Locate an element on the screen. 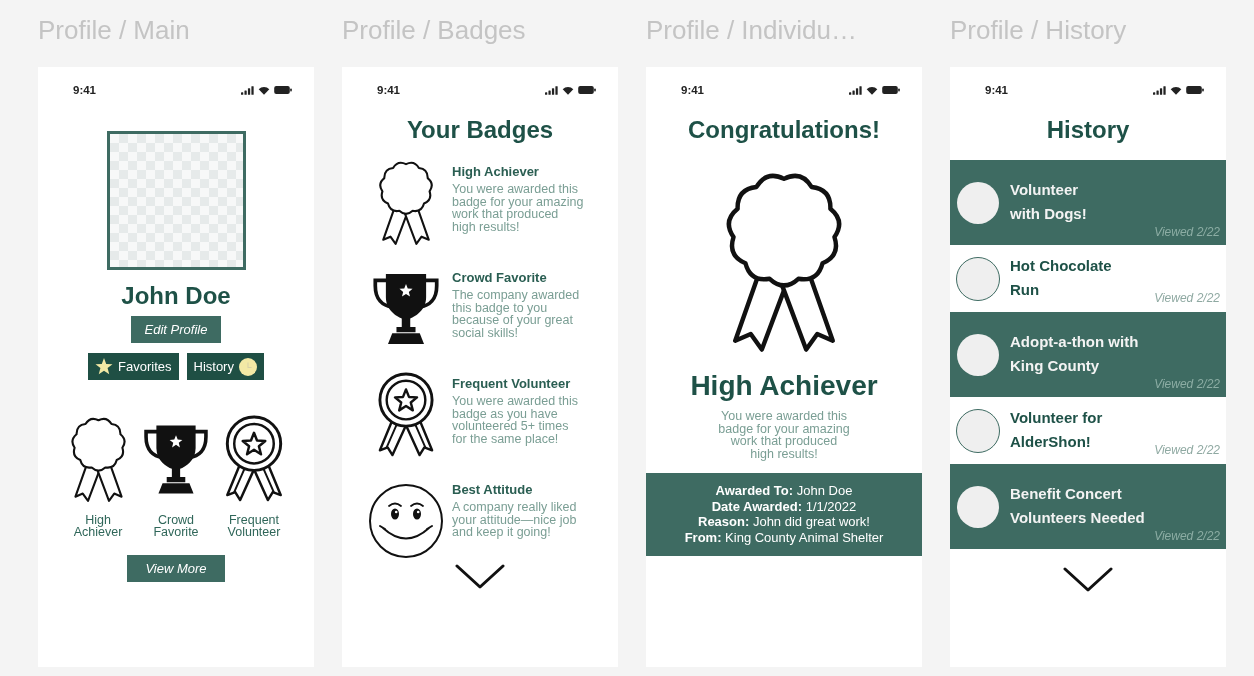 This screenshot has width=1254, height=676. history-button: History is located at coordinates (225, 366).